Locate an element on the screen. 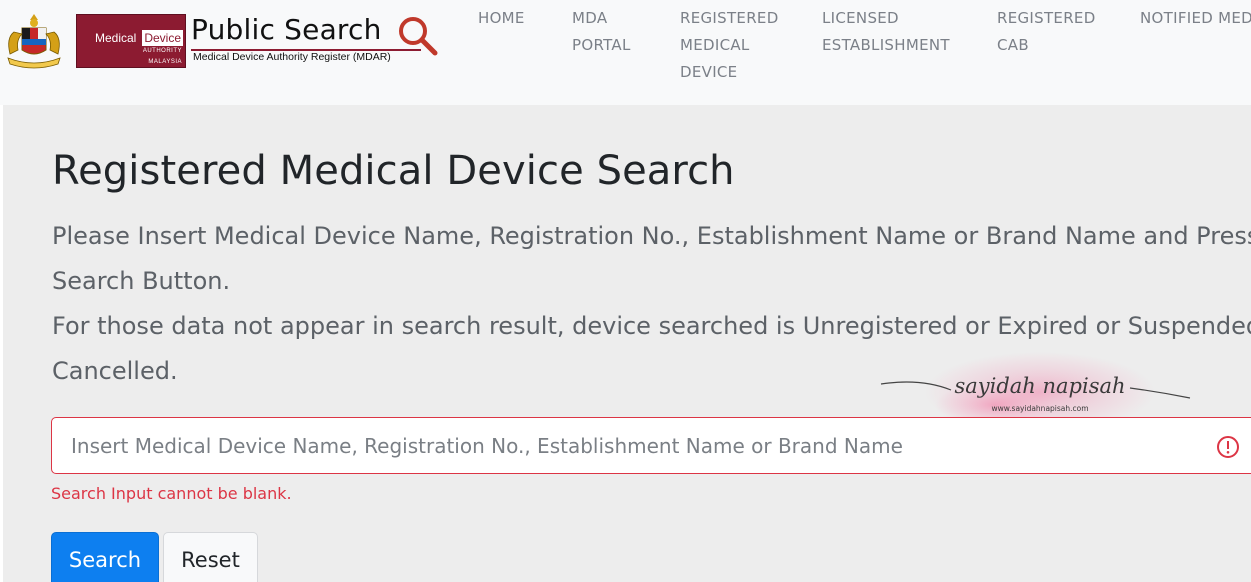  mda-logo: Medical Device AUTHORITY MALAYSIA is located at coordinates (131, 41).